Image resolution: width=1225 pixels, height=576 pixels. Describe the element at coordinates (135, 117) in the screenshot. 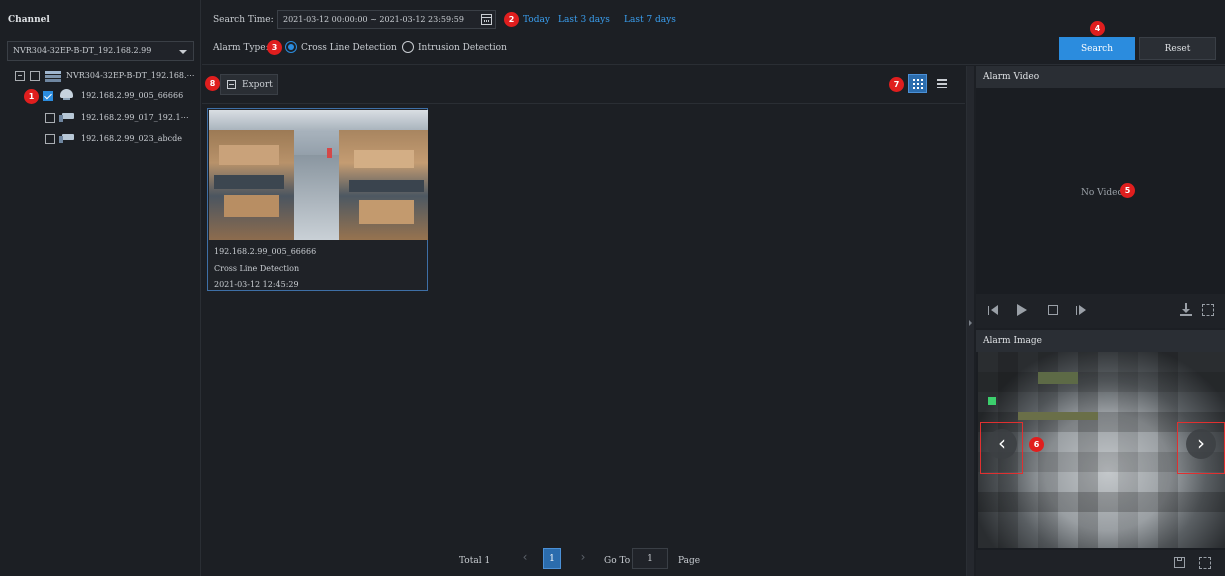

I see `tree-item-label-2: 192.168.2.99_017_192.1⋯` at that location.